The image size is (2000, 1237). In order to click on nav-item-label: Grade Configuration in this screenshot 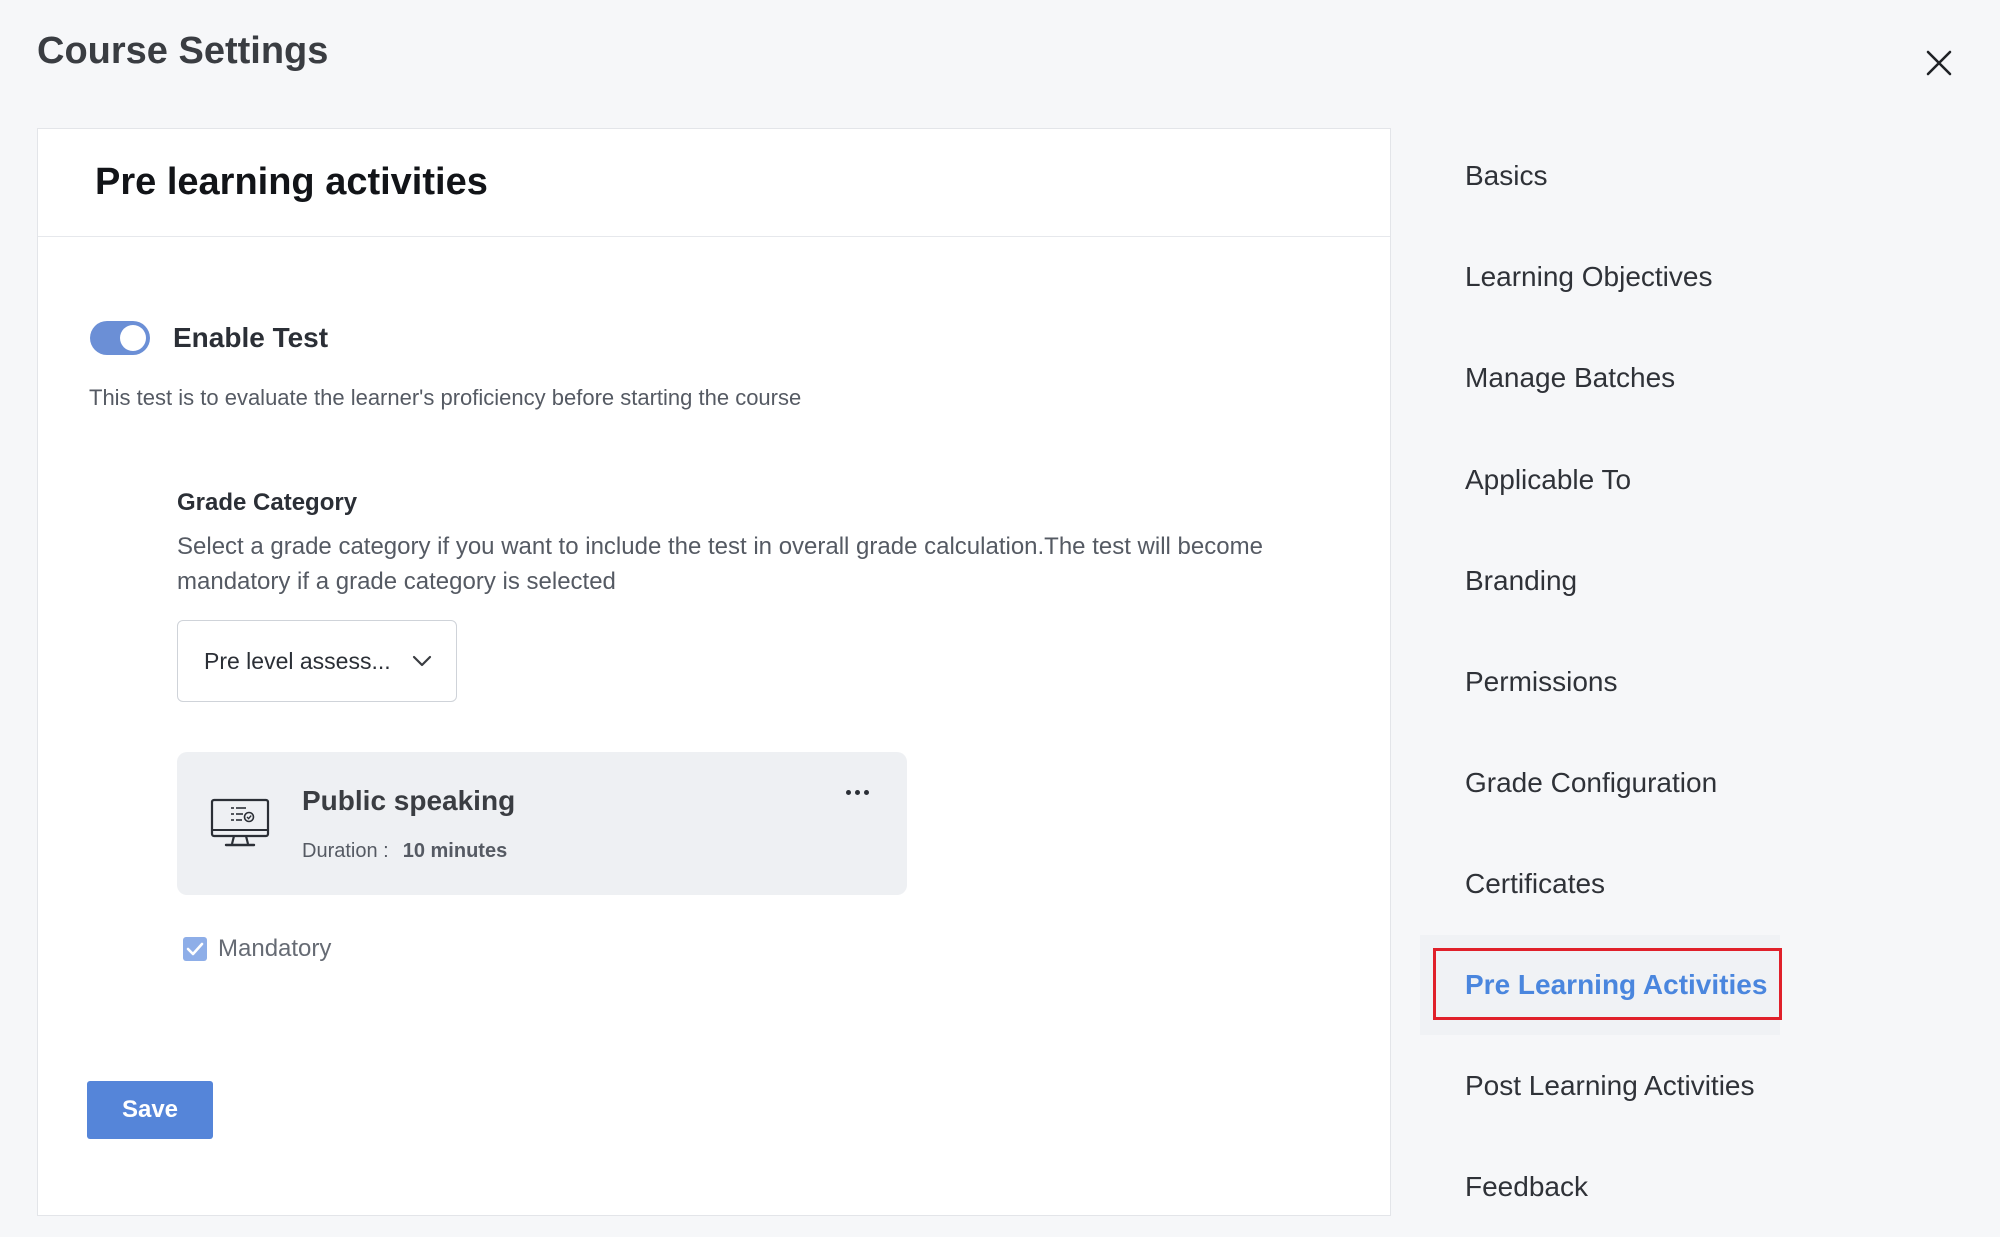, I will do `click(1591, 782)`.